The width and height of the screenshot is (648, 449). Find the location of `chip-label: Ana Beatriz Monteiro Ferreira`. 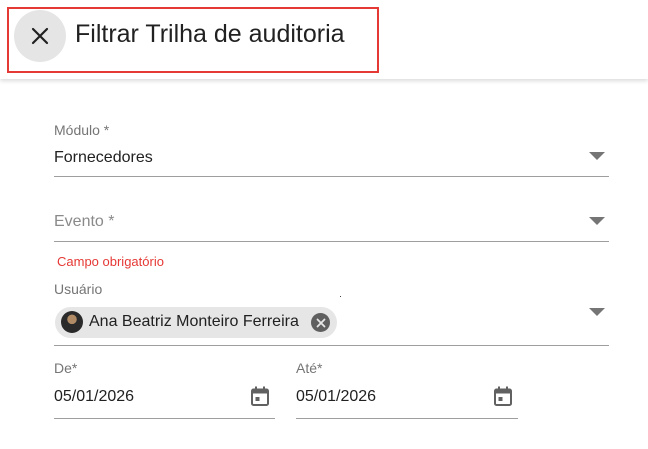

chip-label: Ana Beatriz Monteiro Ferreira is located at coordinates (194, 321).